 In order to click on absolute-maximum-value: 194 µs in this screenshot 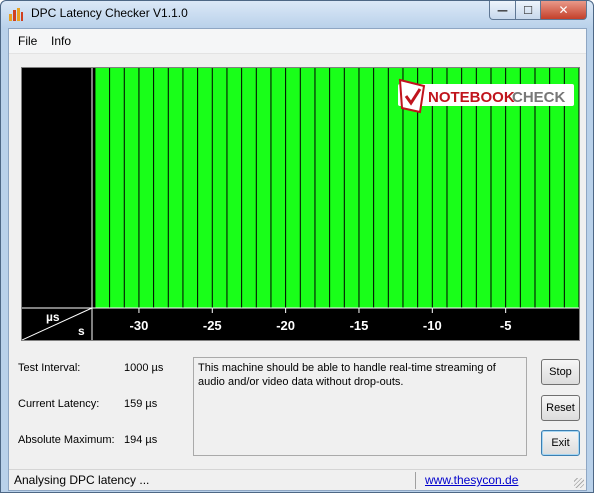, I will do `click(141, 440)`.